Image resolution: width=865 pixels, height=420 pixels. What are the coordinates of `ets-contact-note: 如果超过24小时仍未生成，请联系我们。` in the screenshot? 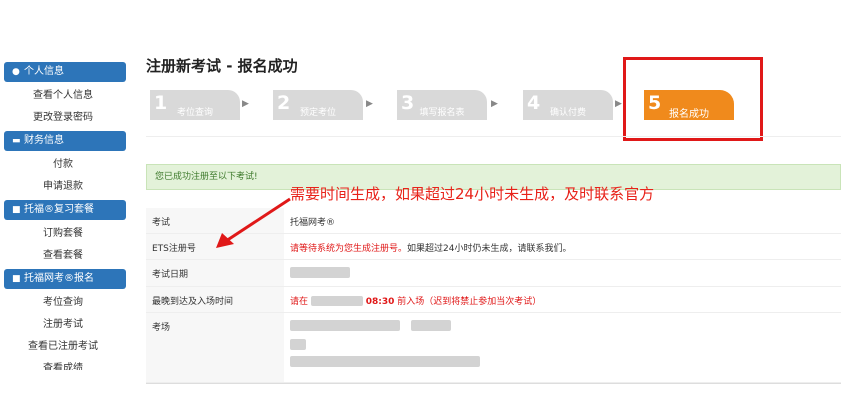 It's located at (489, 248).